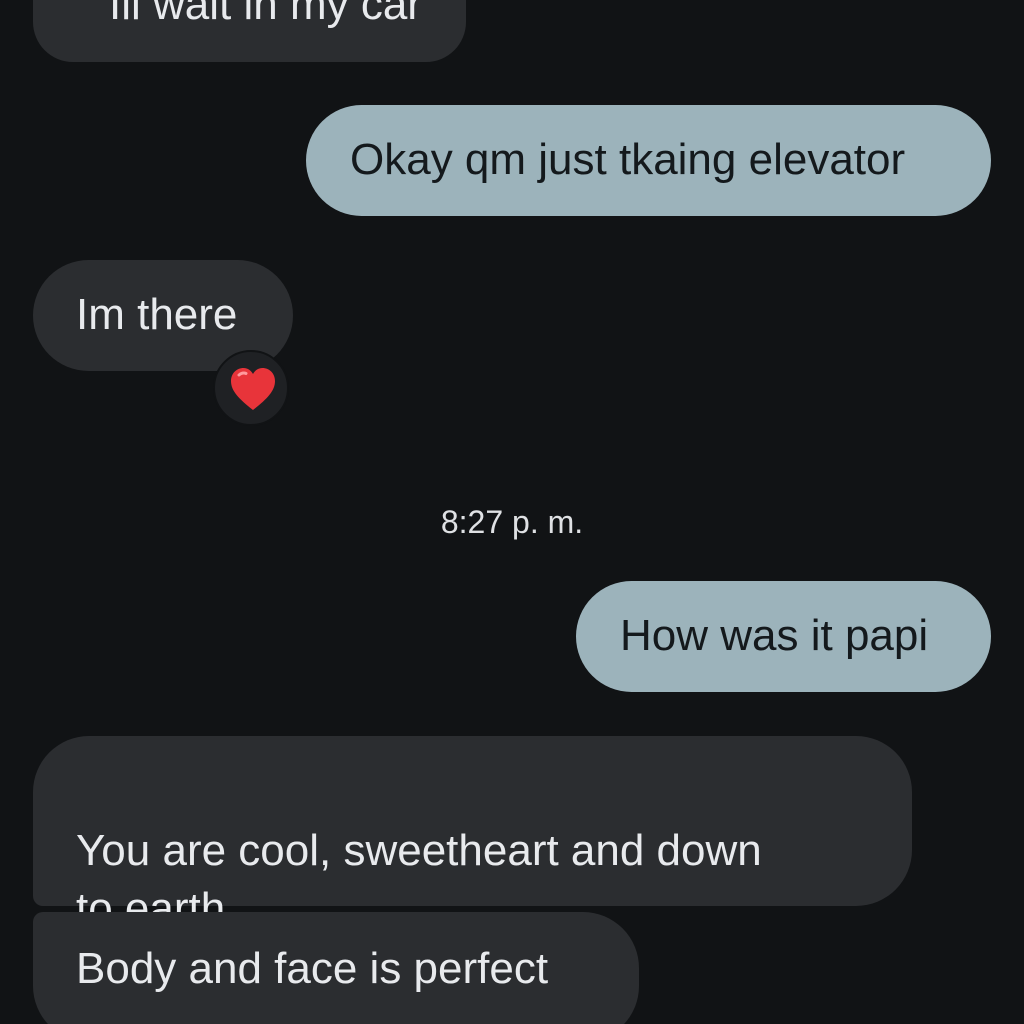  I want to click on message-text: Im there, so click(157, 314).